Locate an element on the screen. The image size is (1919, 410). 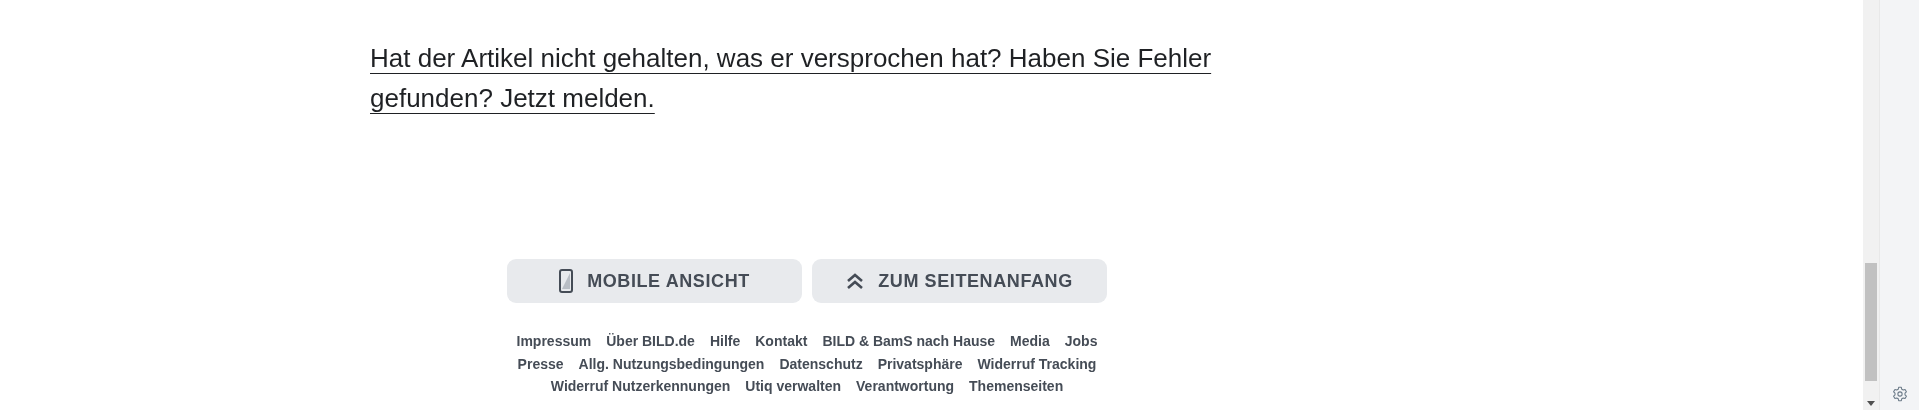
footer-link: Widerruf Nutzerkennungen is located at coordinates (640, 386).